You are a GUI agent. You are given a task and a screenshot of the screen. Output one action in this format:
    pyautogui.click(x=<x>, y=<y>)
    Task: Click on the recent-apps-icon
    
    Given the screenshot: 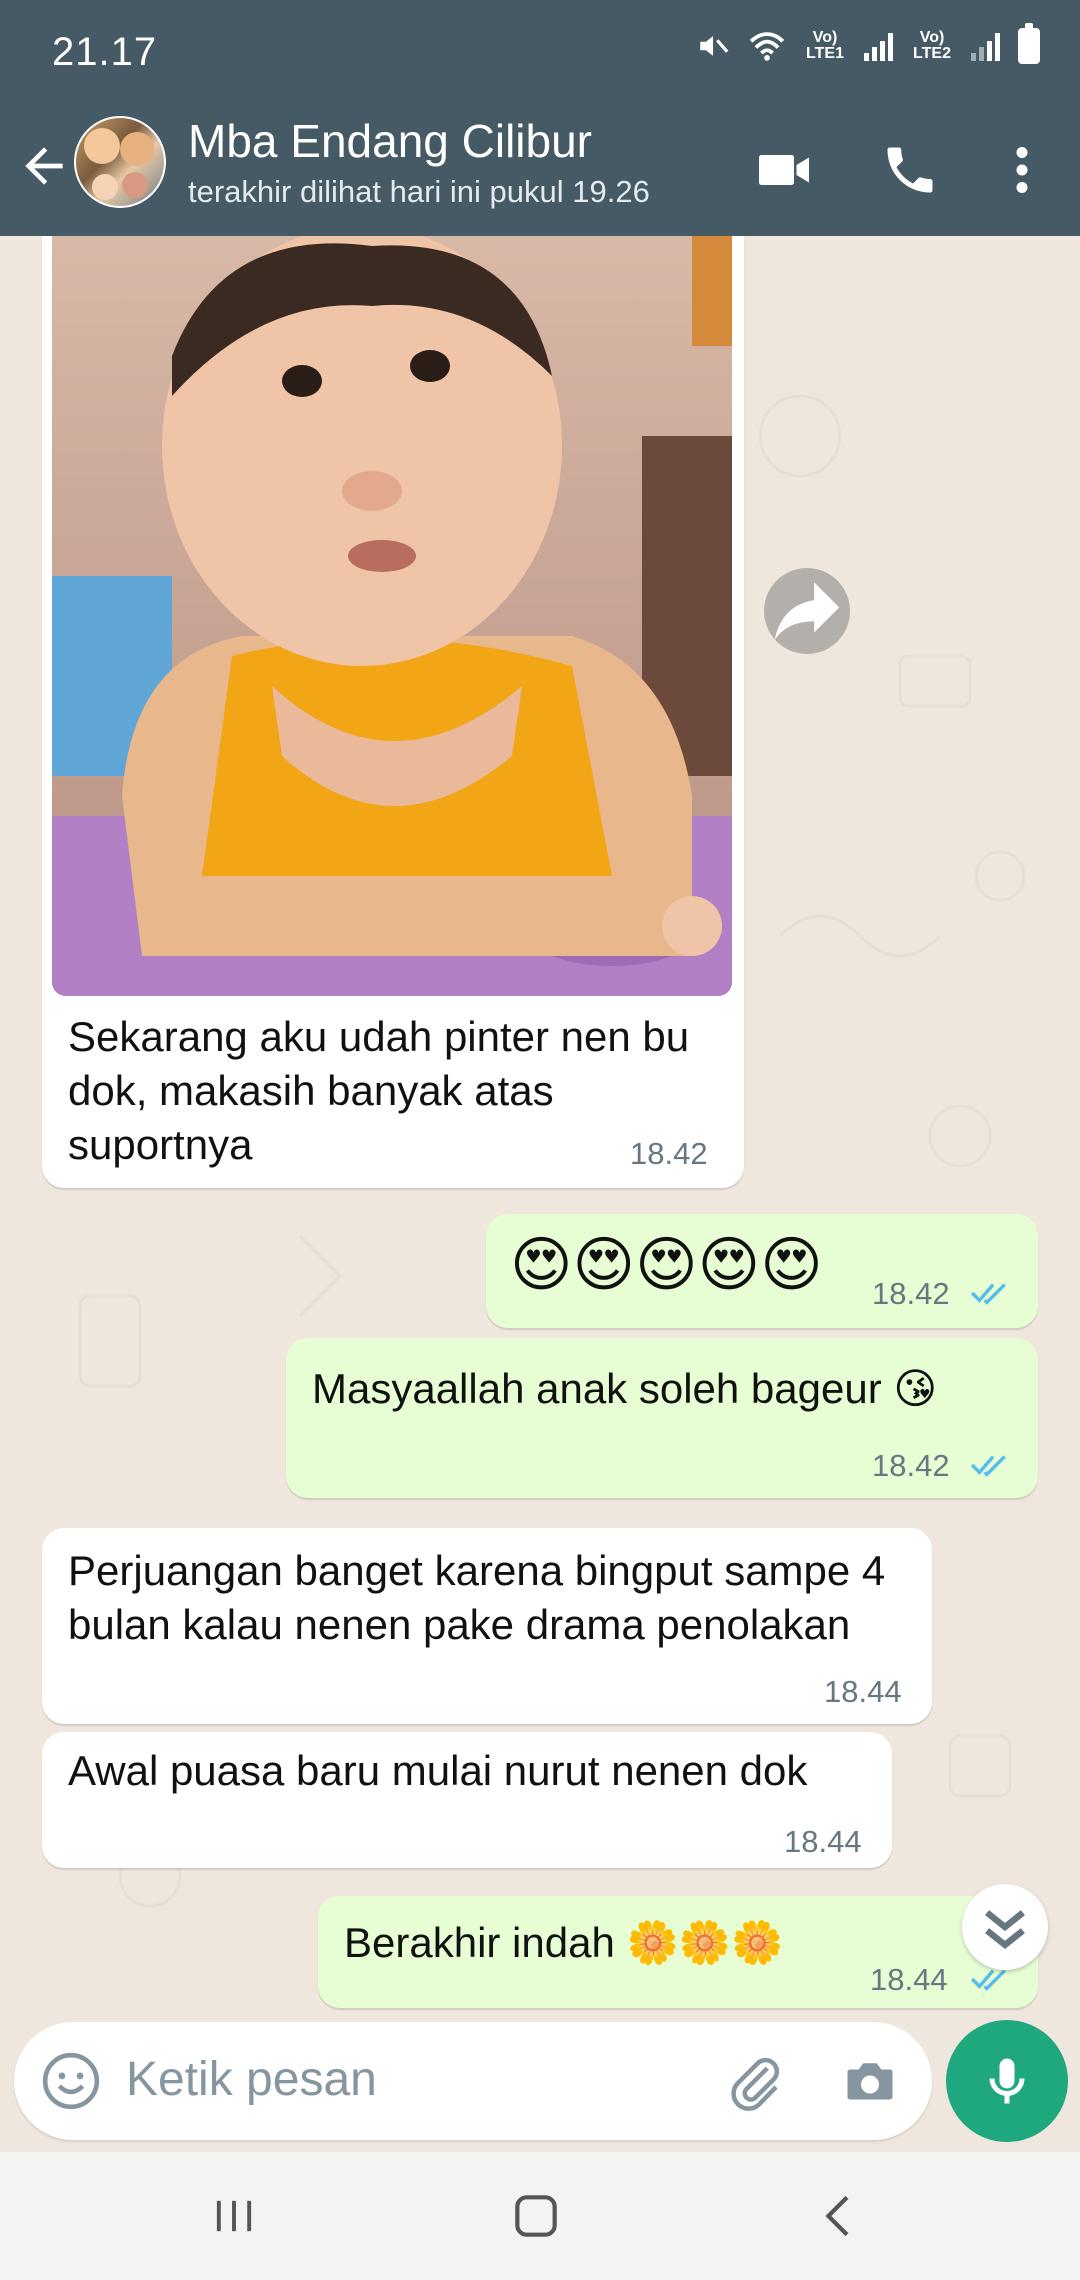 What is the action you would take?
    pyautogui.click(x=234, y=2216)
    